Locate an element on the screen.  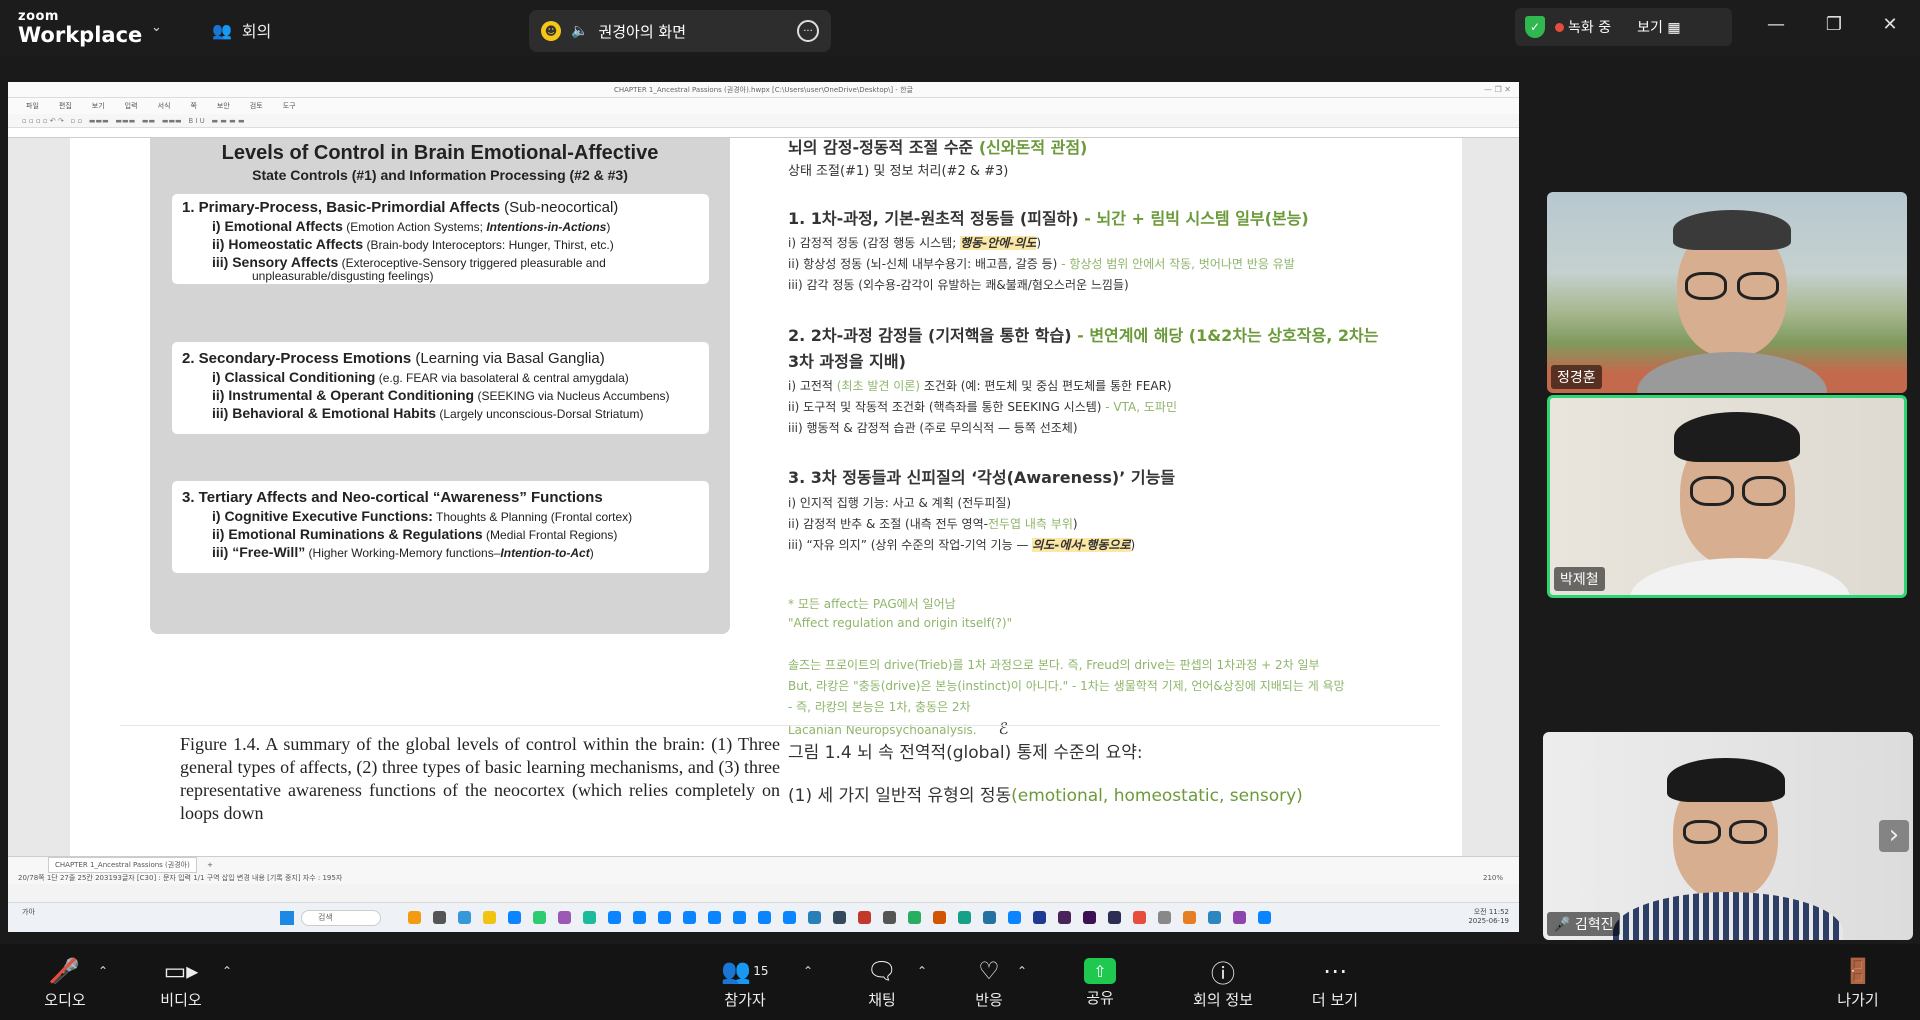
menu-format: 서식 is located at coordinates (164, 106).